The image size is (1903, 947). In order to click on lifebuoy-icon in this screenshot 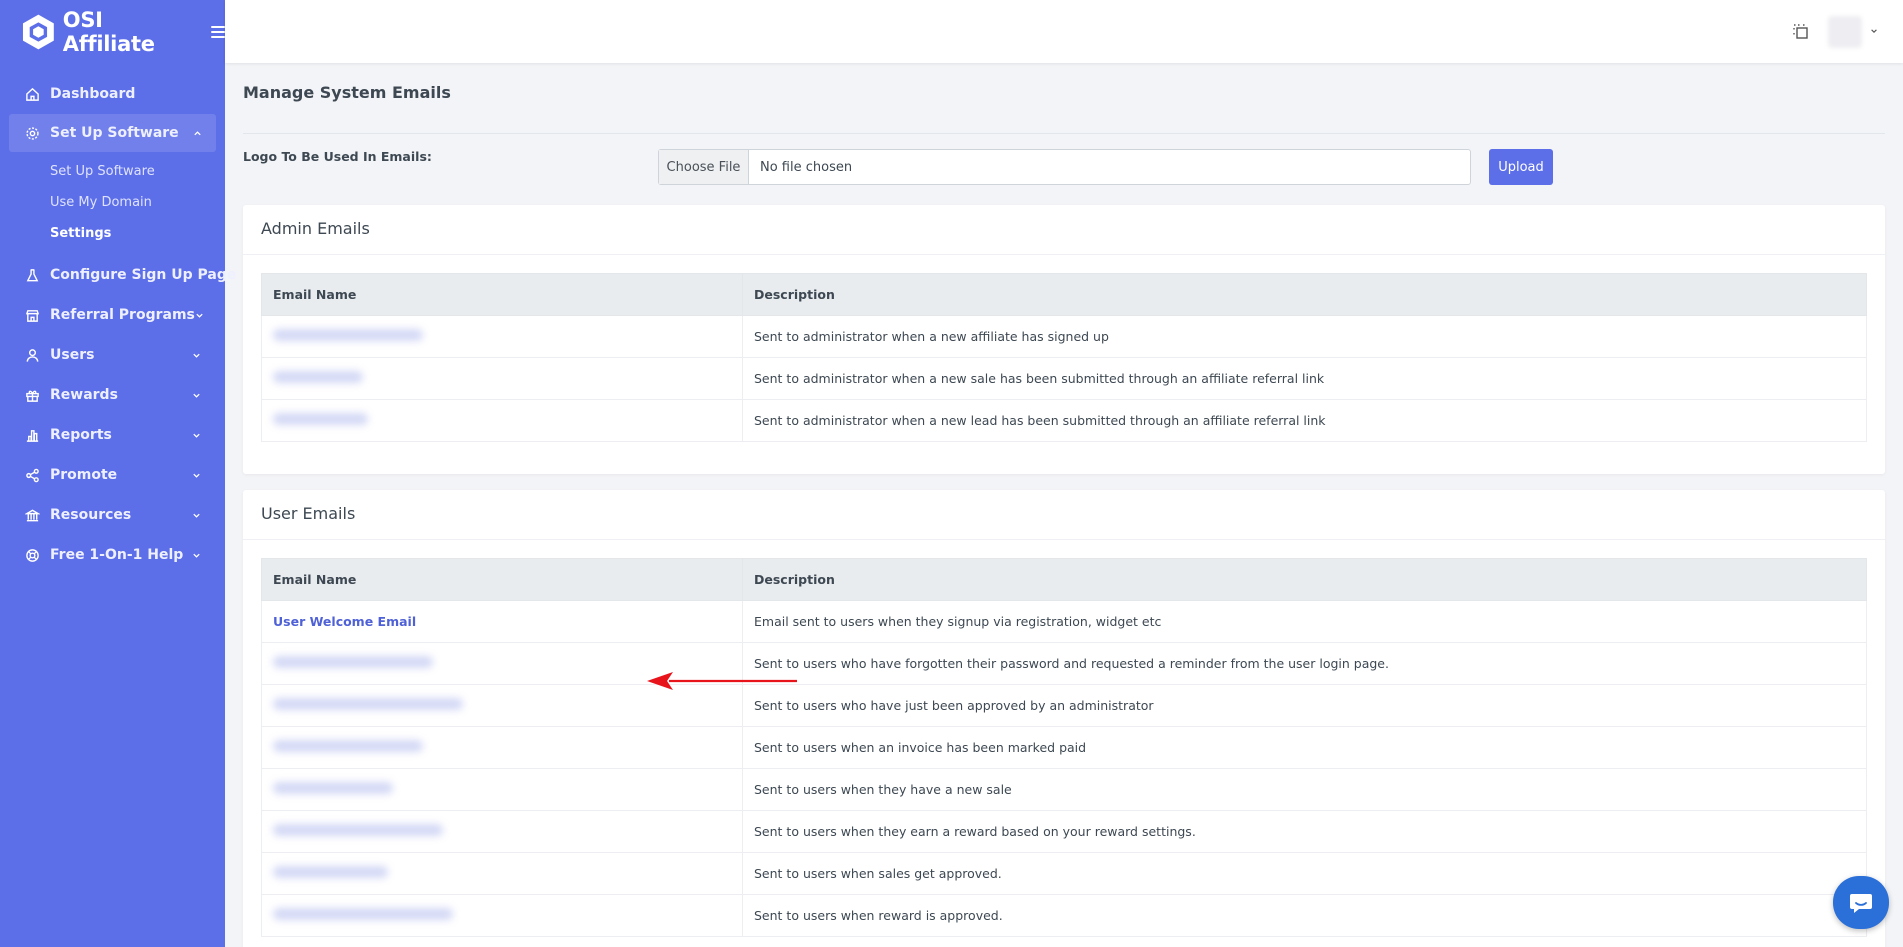, I will do `click(32, 555)`.